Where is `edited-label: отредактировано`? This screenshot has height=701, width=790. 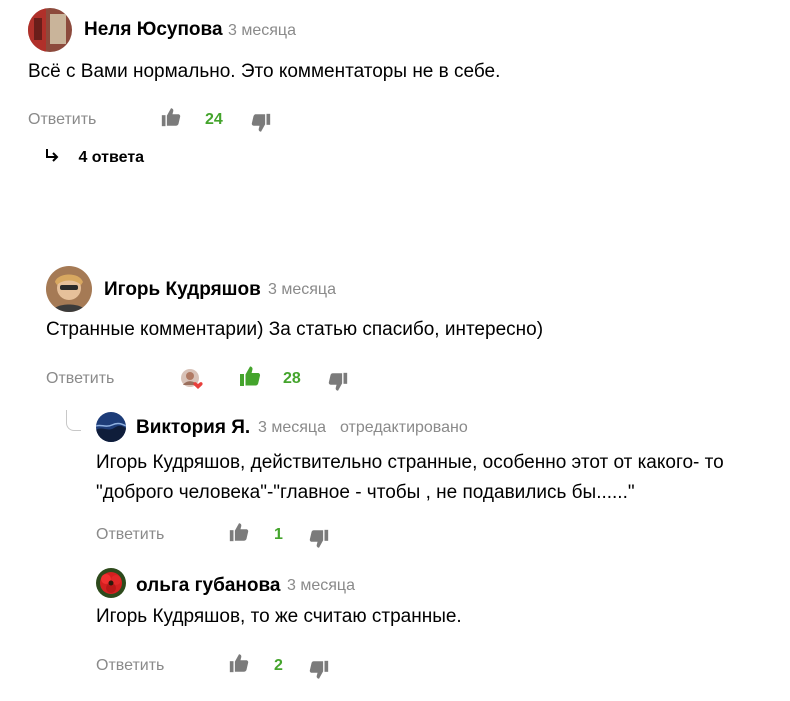 edited-label: отредактировано is located at coordinates (404, 427).